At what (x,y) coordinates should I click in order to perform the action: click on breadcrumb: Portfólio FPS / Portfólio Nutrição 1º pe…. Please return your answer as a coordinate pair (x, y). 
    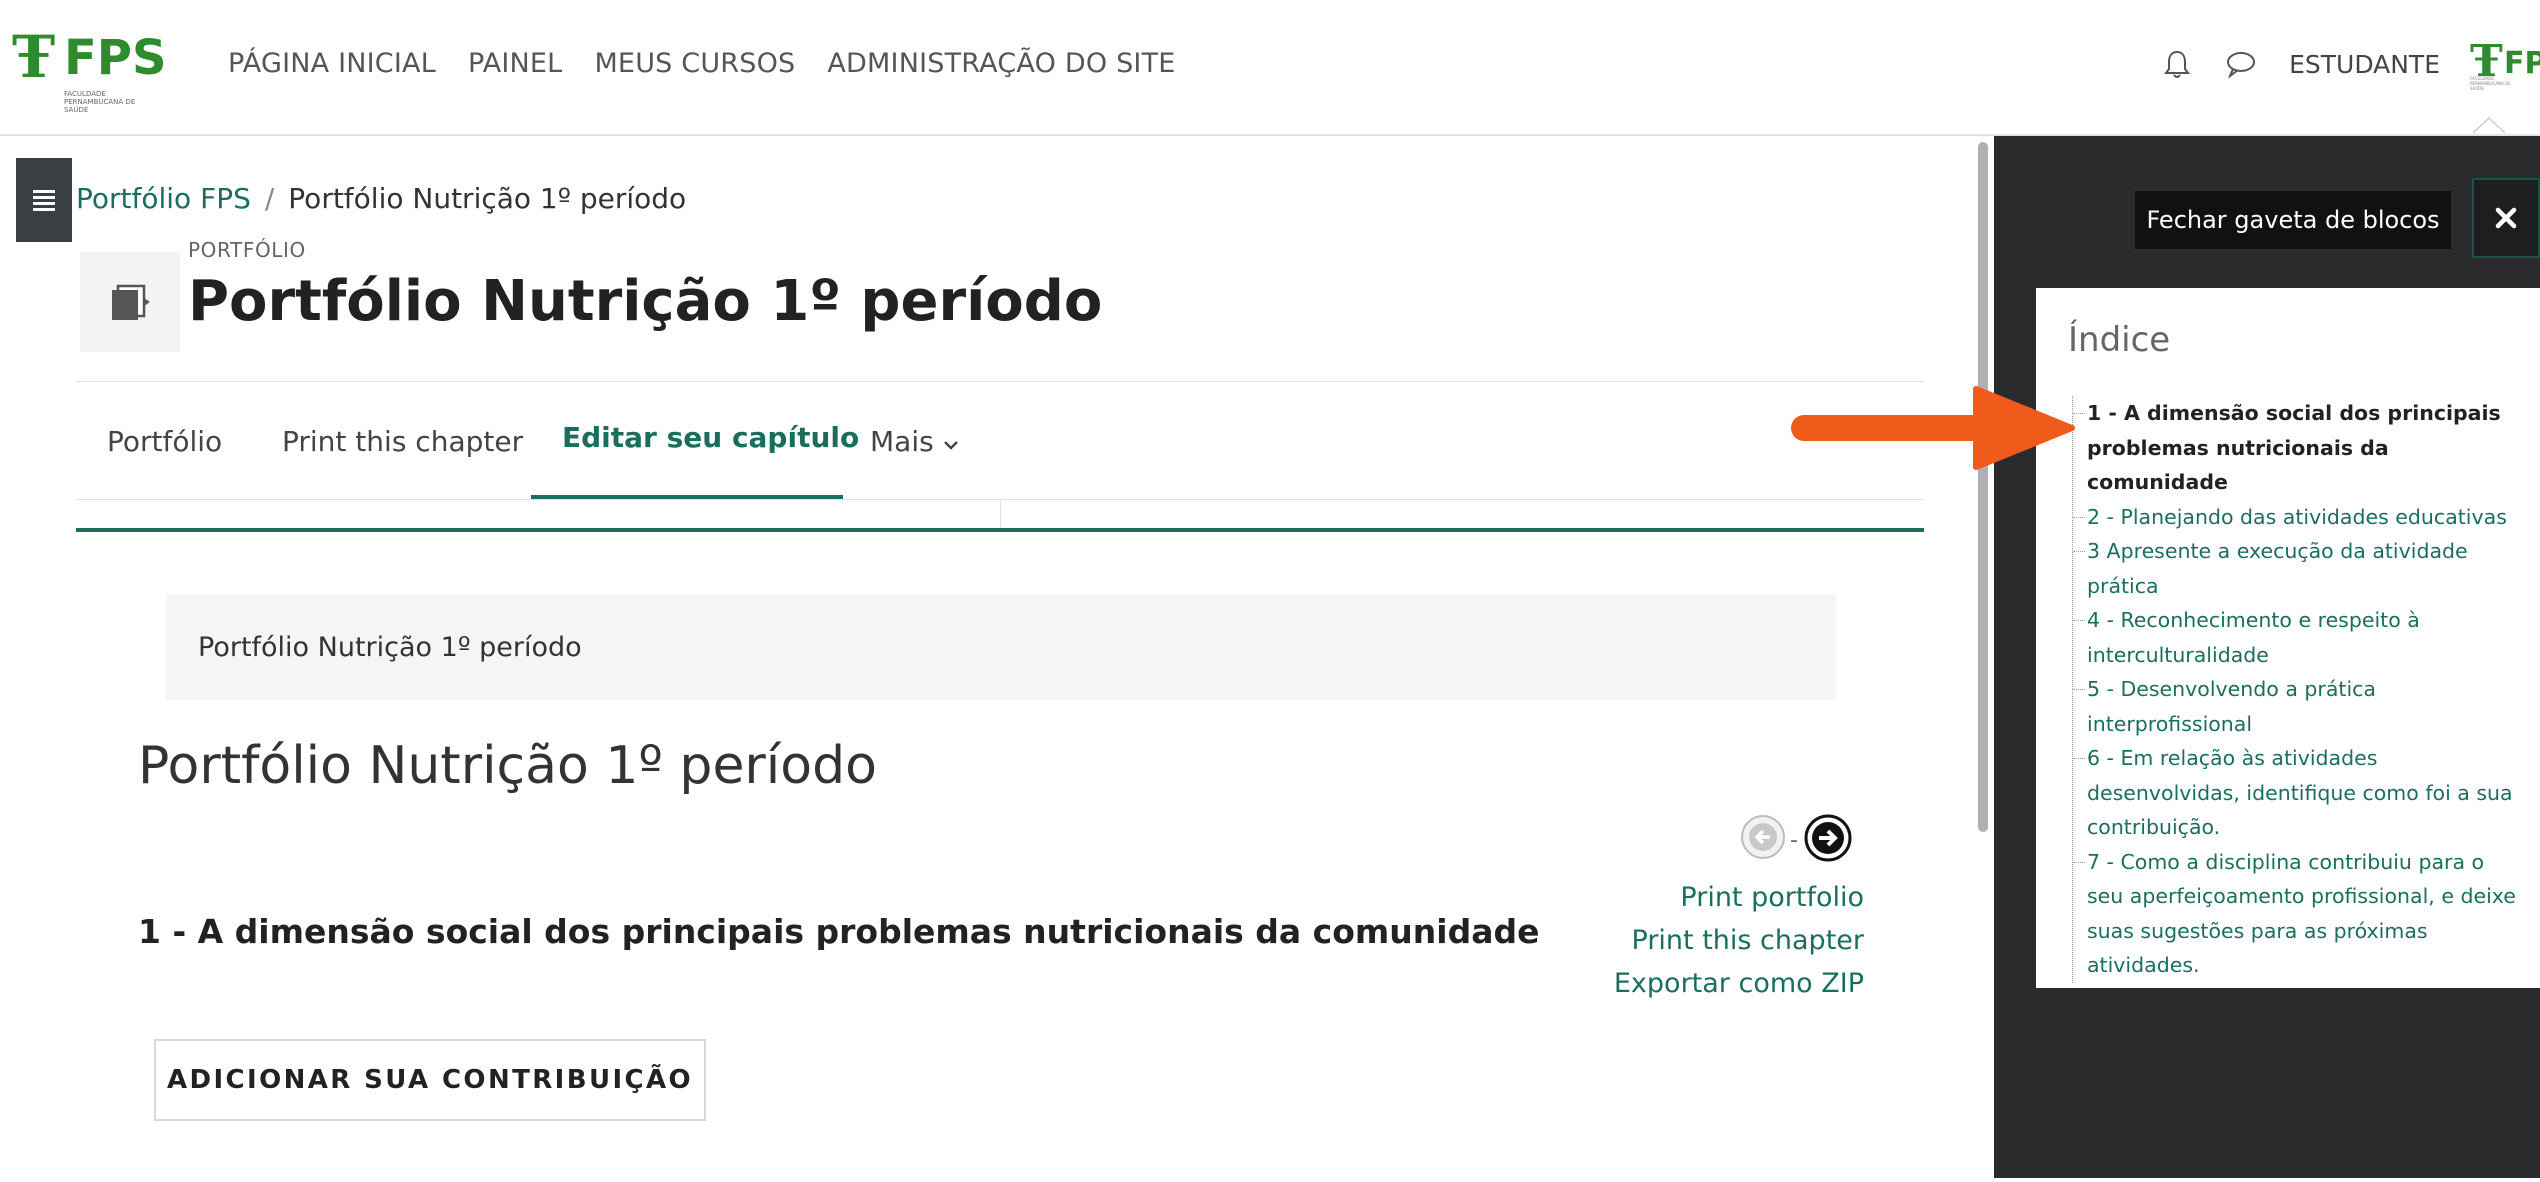
    Looking at the image, I should click on (381, 199).